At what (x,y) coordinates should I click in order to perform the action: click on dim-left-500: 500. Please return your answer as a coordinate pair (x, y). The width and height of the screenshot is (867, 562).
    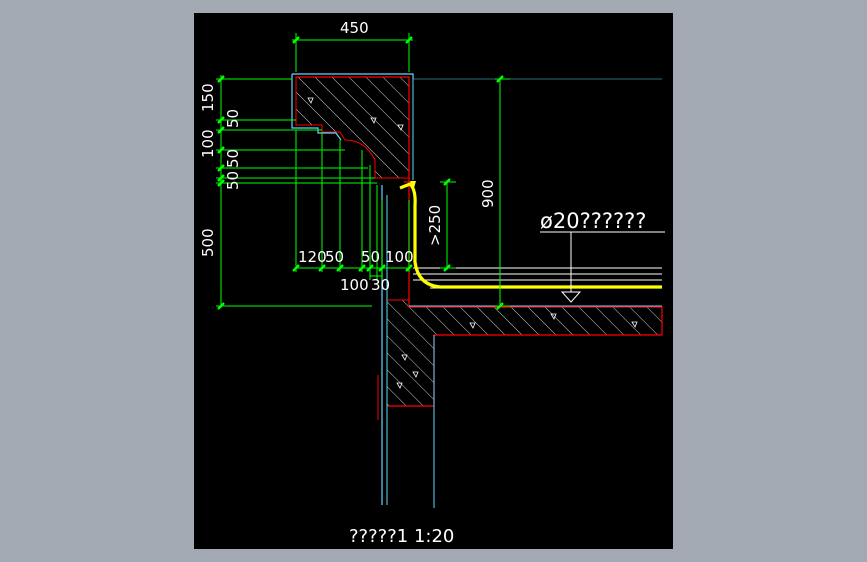
    Looking at the image, I should click on (208, 242).